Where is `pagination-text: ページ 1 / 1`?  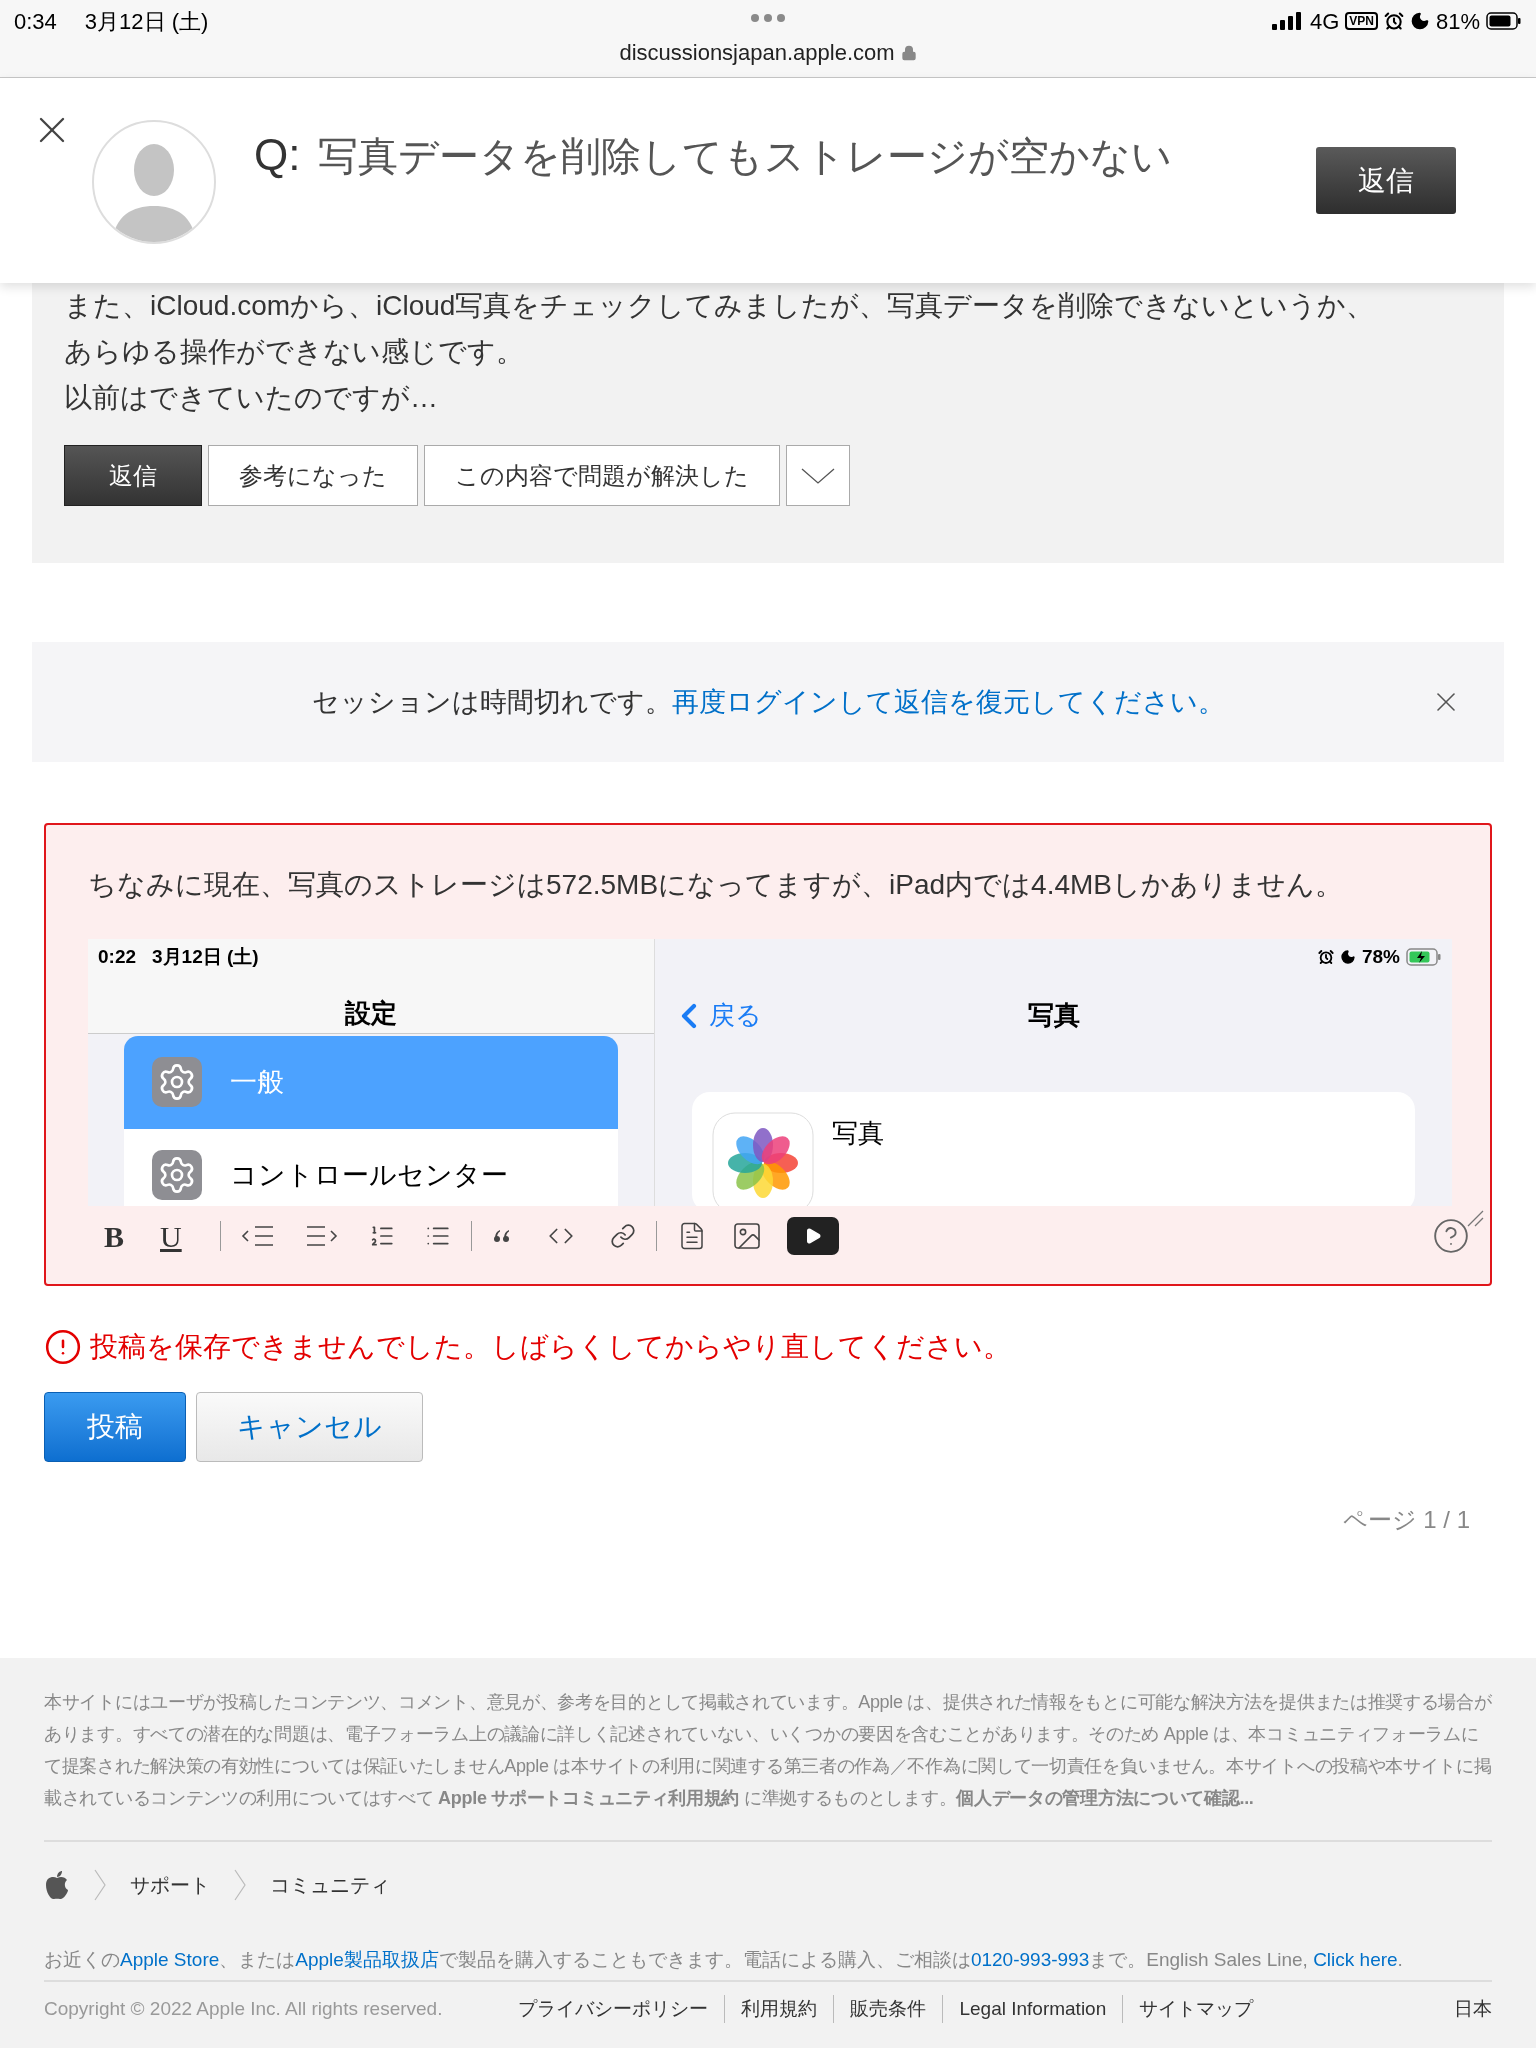
pagination-text: ページ 1 / 1 is located at coordinates (1406, 1520).